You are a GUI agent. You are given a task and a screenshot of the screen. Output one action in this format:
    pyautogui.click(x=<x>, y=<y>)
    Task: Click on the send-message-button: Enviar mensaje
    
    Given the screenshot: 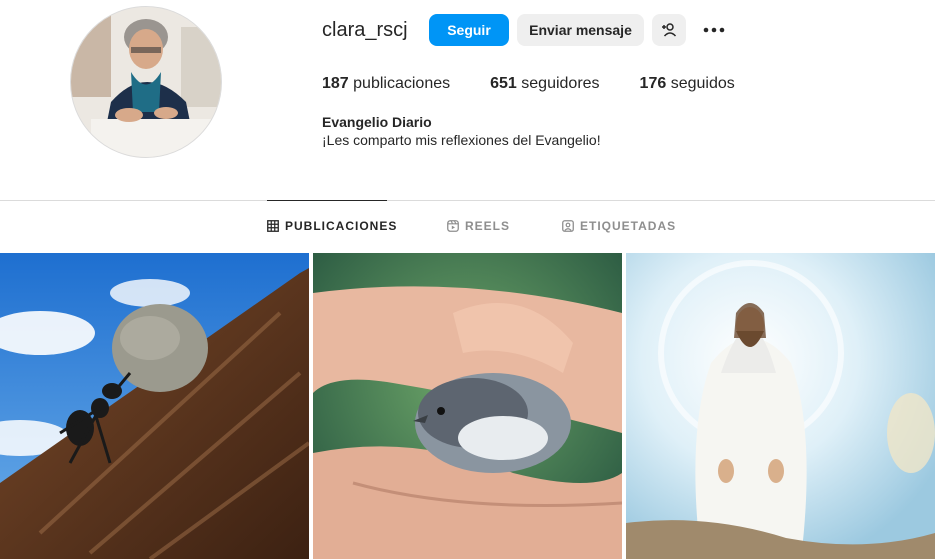 What is the action you would take?
    pyautogui.click(x=580, y=30)
    